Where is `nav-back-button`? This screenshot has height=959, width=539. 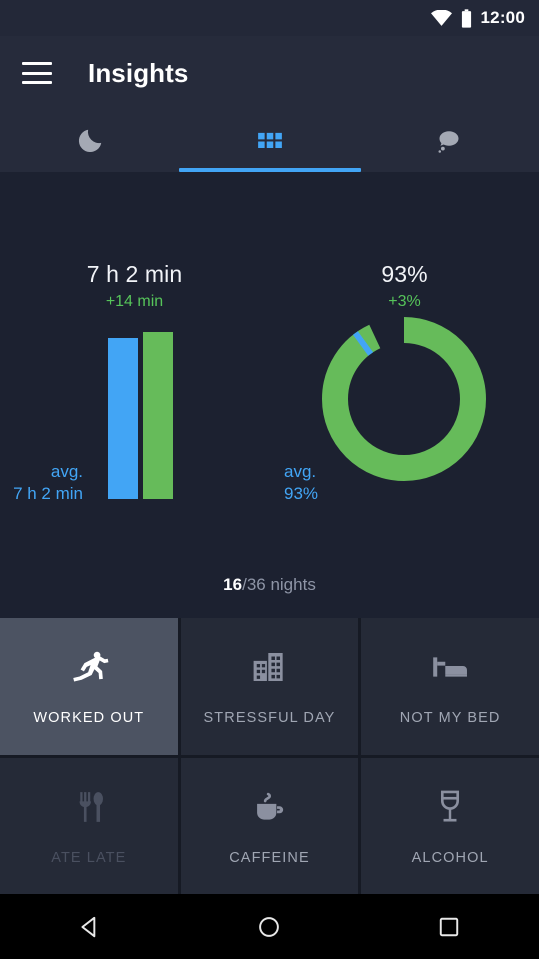 nav-back-button is located at coordinates (90, 927).